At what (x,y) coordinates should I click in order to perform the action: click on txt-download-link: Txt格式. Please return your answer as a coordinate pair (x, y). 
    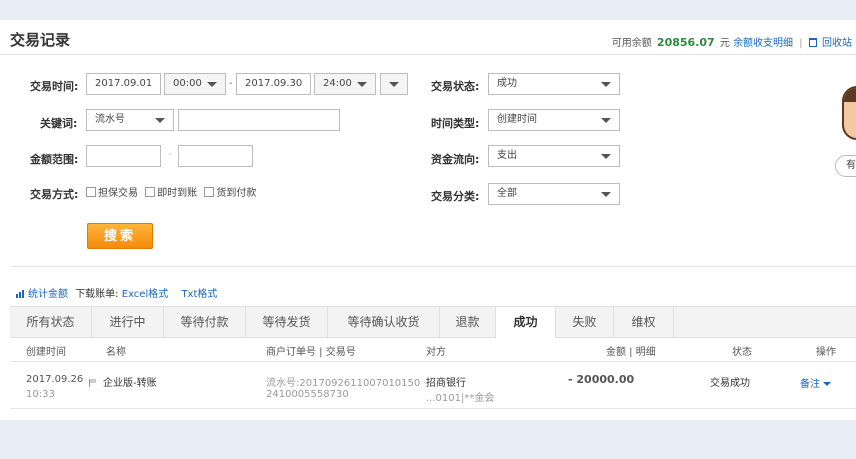
    Looking at the image, I should click on (199, 294).